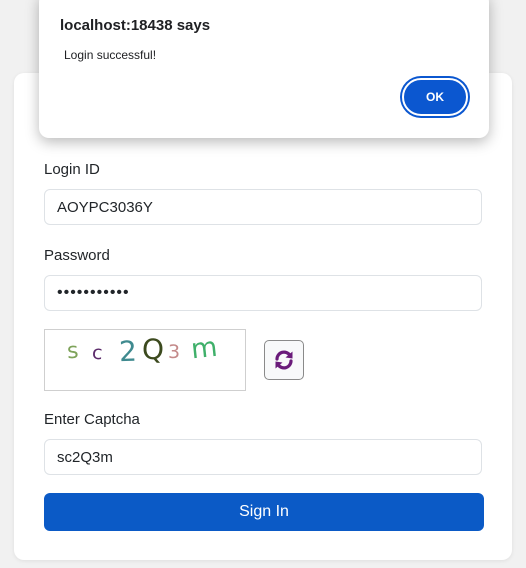 The height and width of the screenshot is (568, 526). I want to click on refresh-icon, so click(284, 360).